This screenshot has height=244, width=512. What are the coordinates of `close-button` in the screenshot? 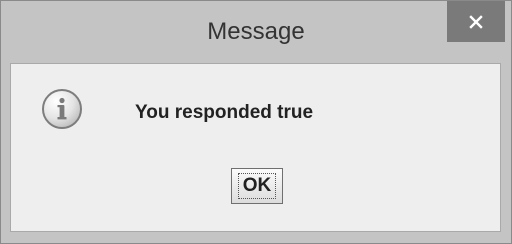 It's located at (476, 21).